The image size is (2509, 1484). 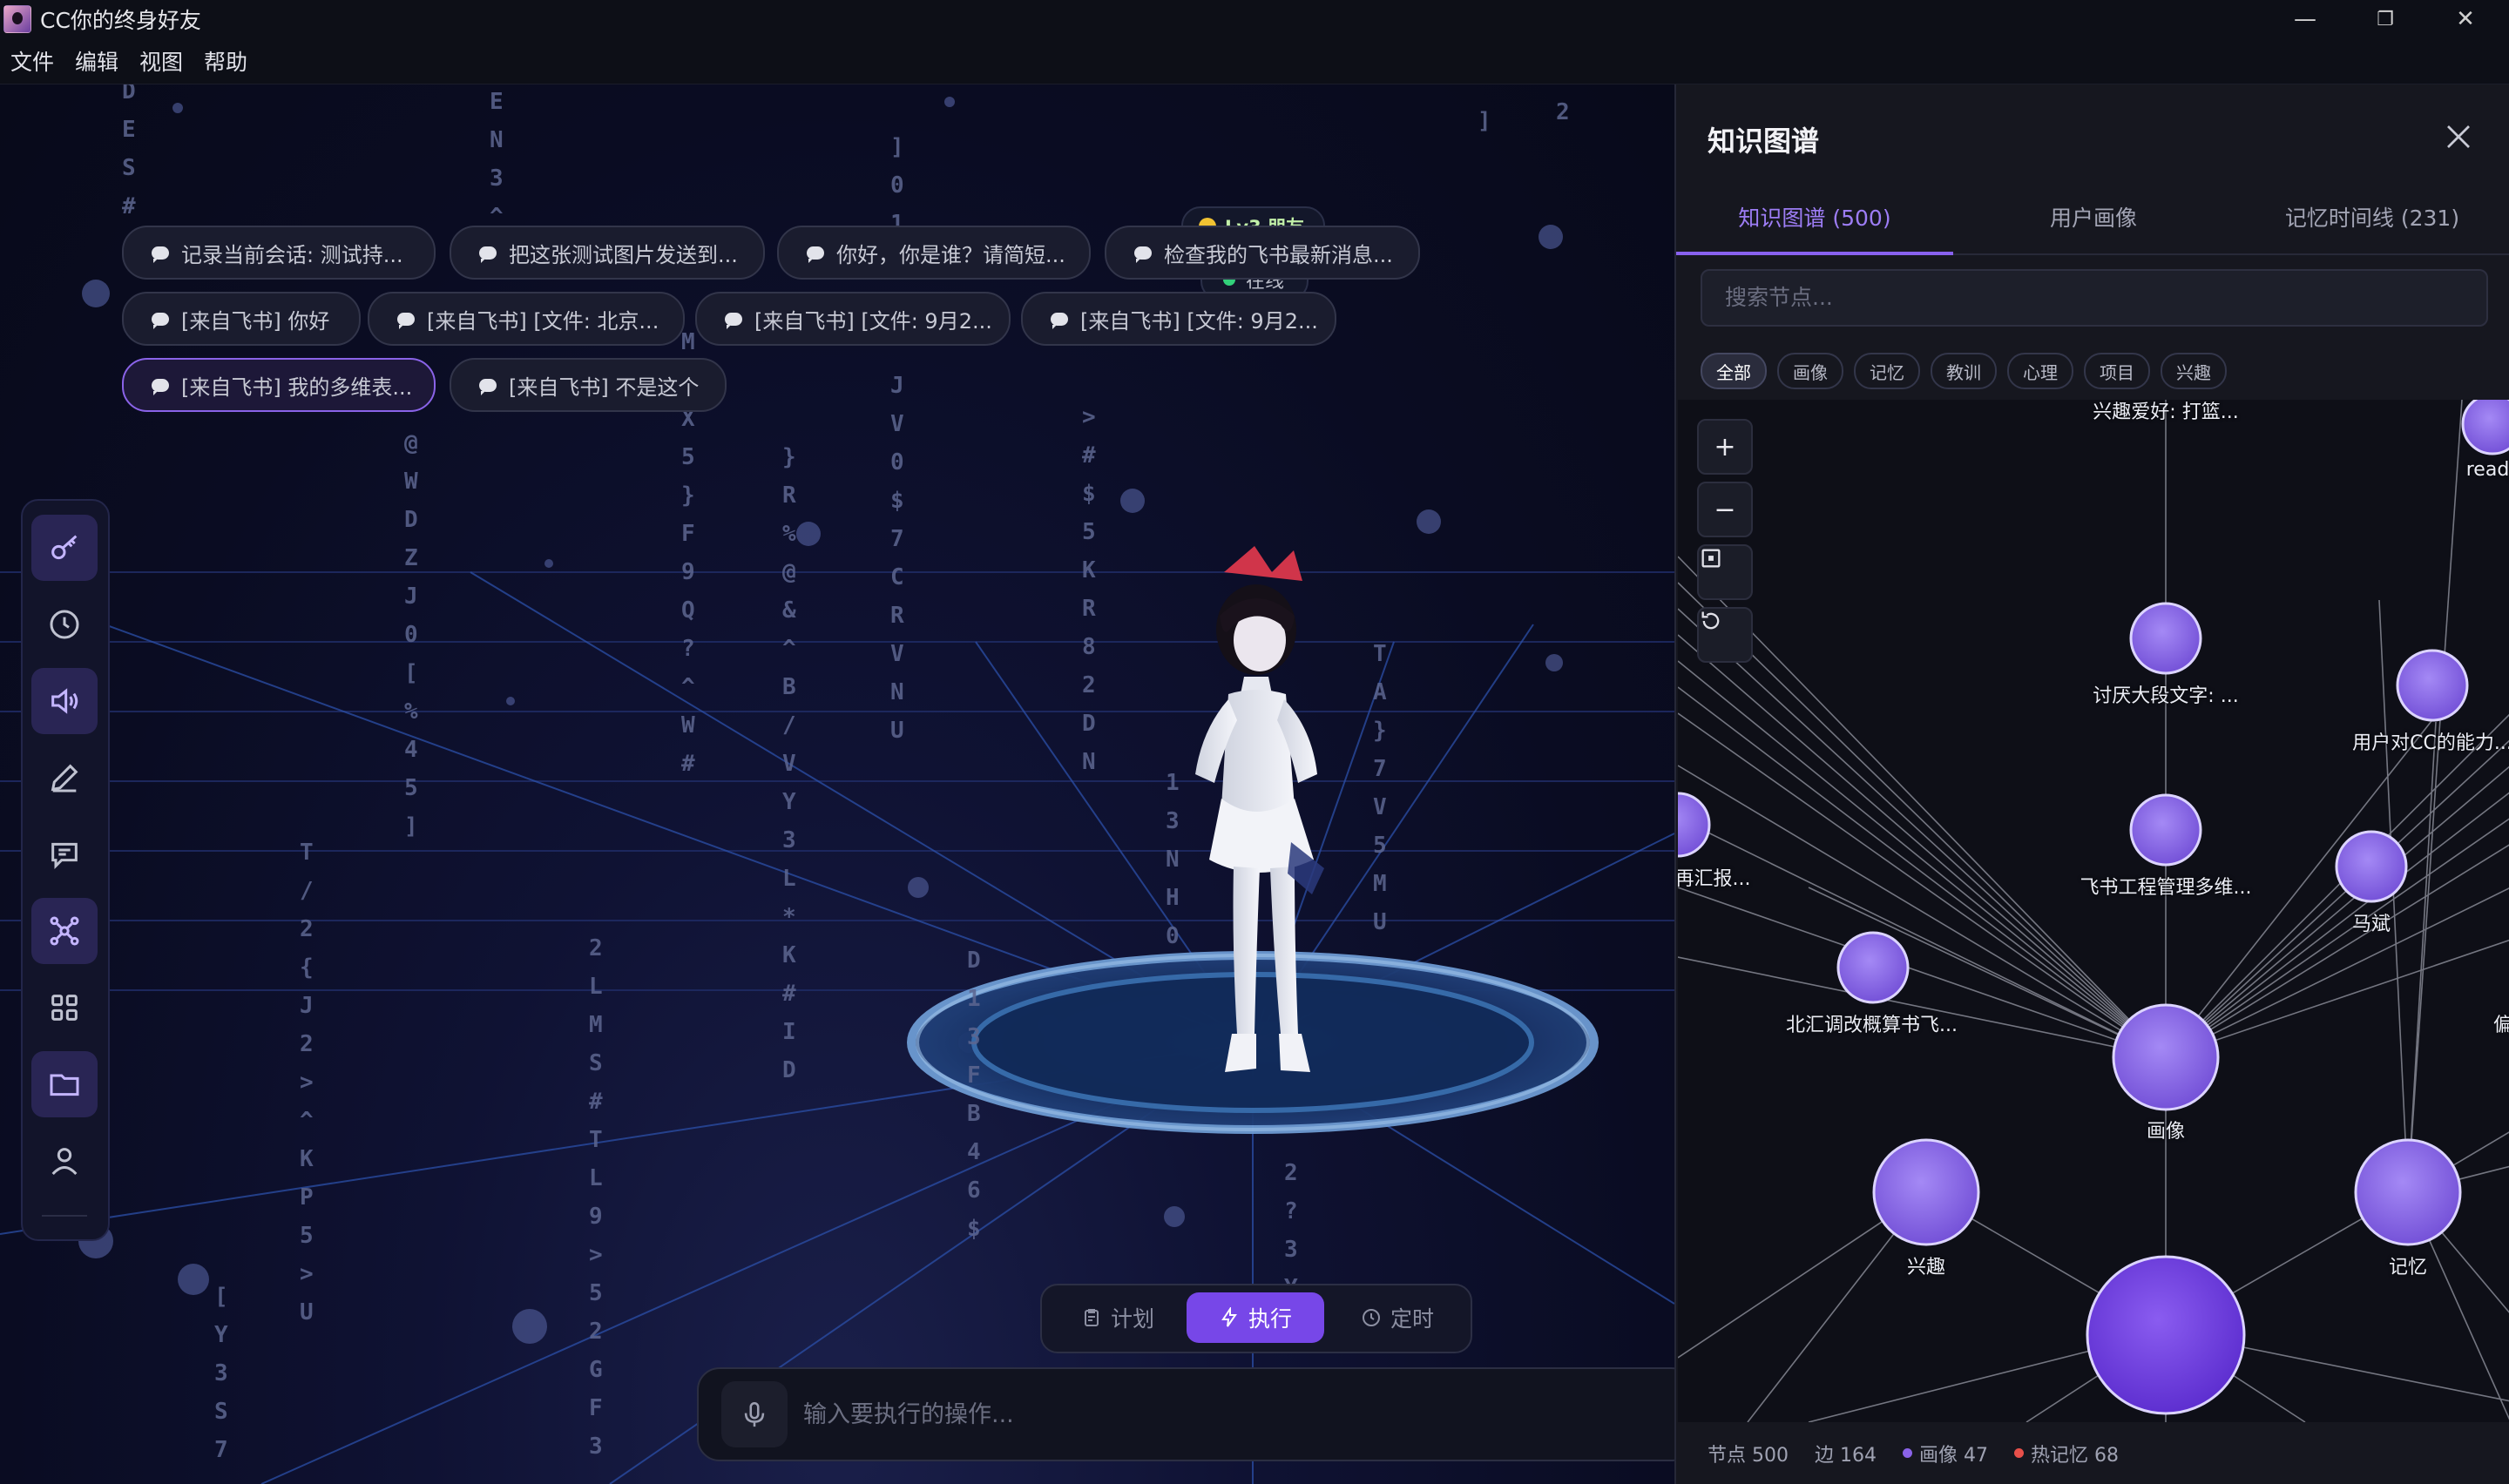 I want to click on speaker-icon, so click(x=64, y=701).